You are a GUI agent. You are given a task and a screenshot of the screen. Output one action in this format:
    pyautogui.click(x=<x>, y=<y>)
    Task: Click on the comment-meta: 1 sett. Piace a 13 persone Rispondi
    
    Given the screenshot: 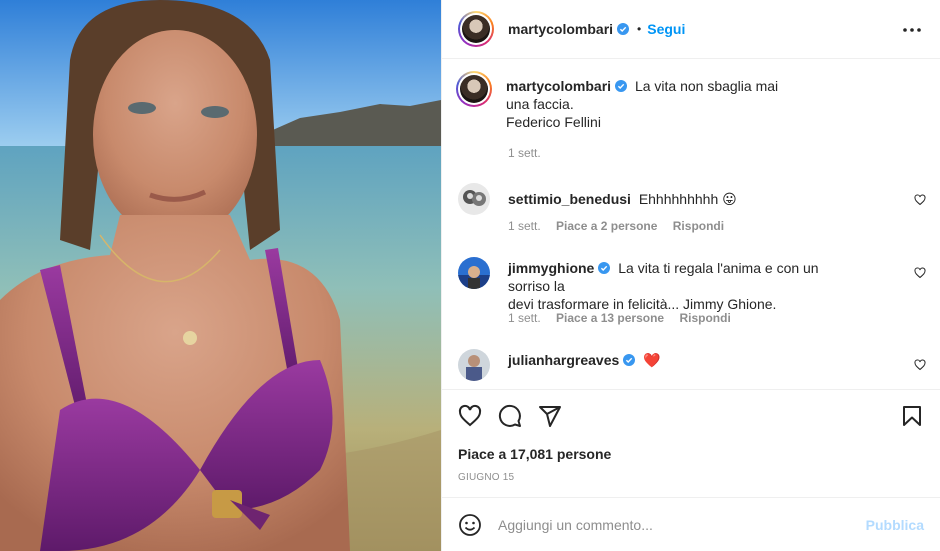 What is the action you would take?
    pyautogui.click(x=625, y=318)
    